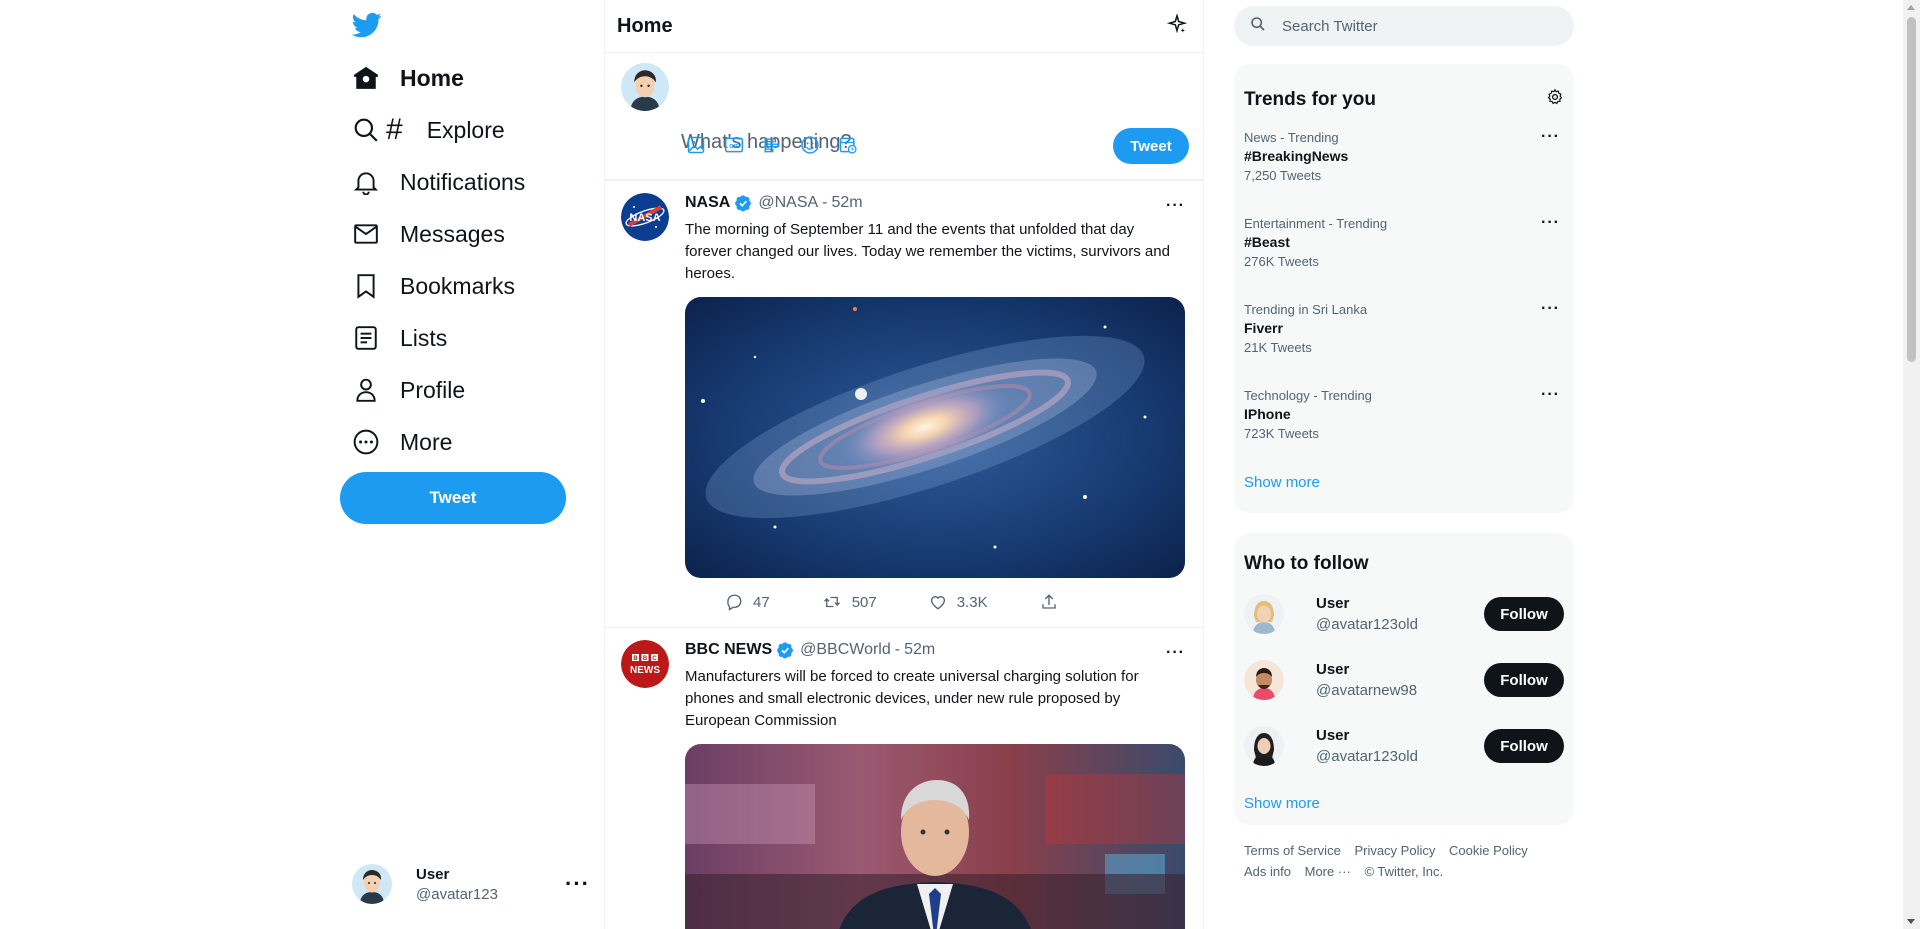  What do you see at coordinates (1258, 26) in the screenshot?
I see `search-icon` at bounding box center [1258, 26].